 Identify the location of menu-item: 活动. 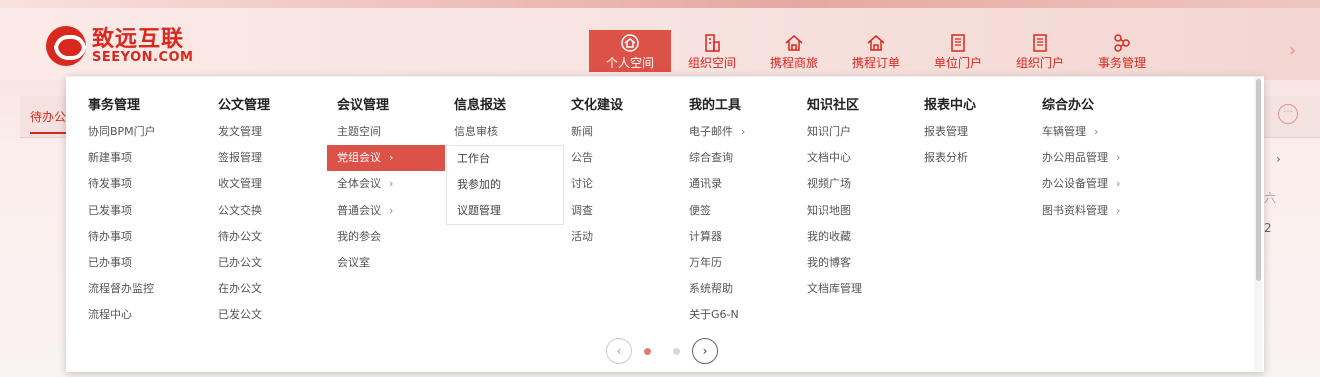
(582, 237).